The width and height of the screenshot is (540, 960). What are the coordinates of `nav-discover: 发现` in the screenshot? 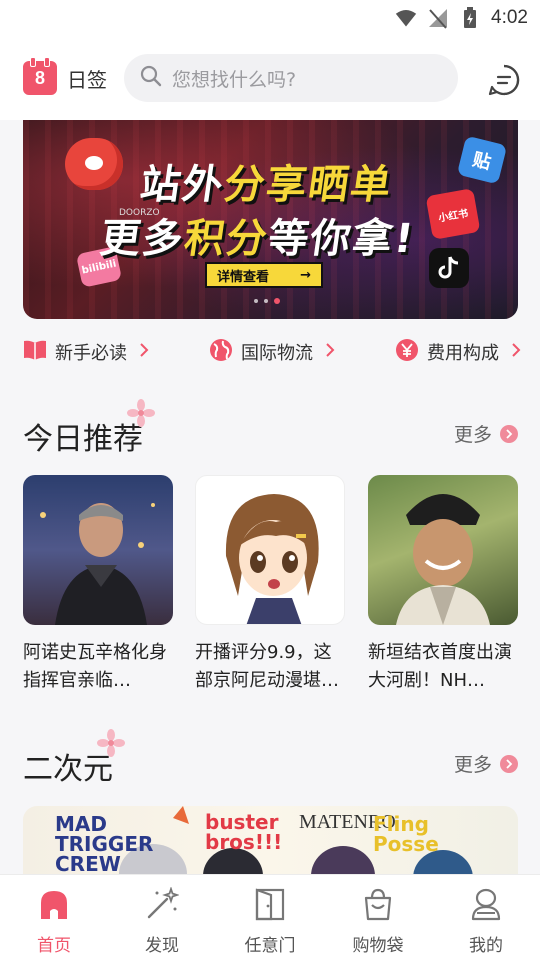 It's located at (162, 917).